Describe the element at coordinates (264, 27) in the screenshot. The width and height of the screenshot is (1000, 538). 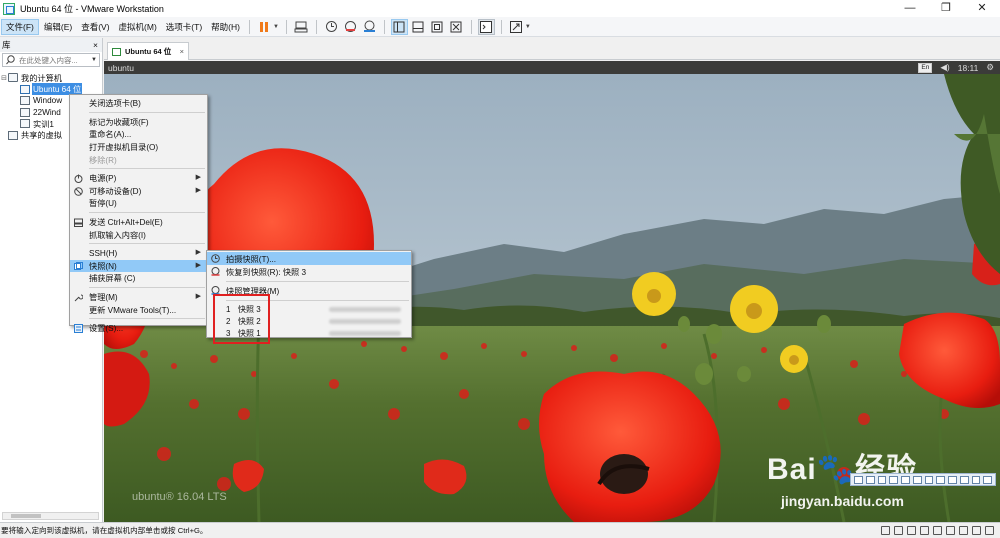
I see `pause-icon` at that location.